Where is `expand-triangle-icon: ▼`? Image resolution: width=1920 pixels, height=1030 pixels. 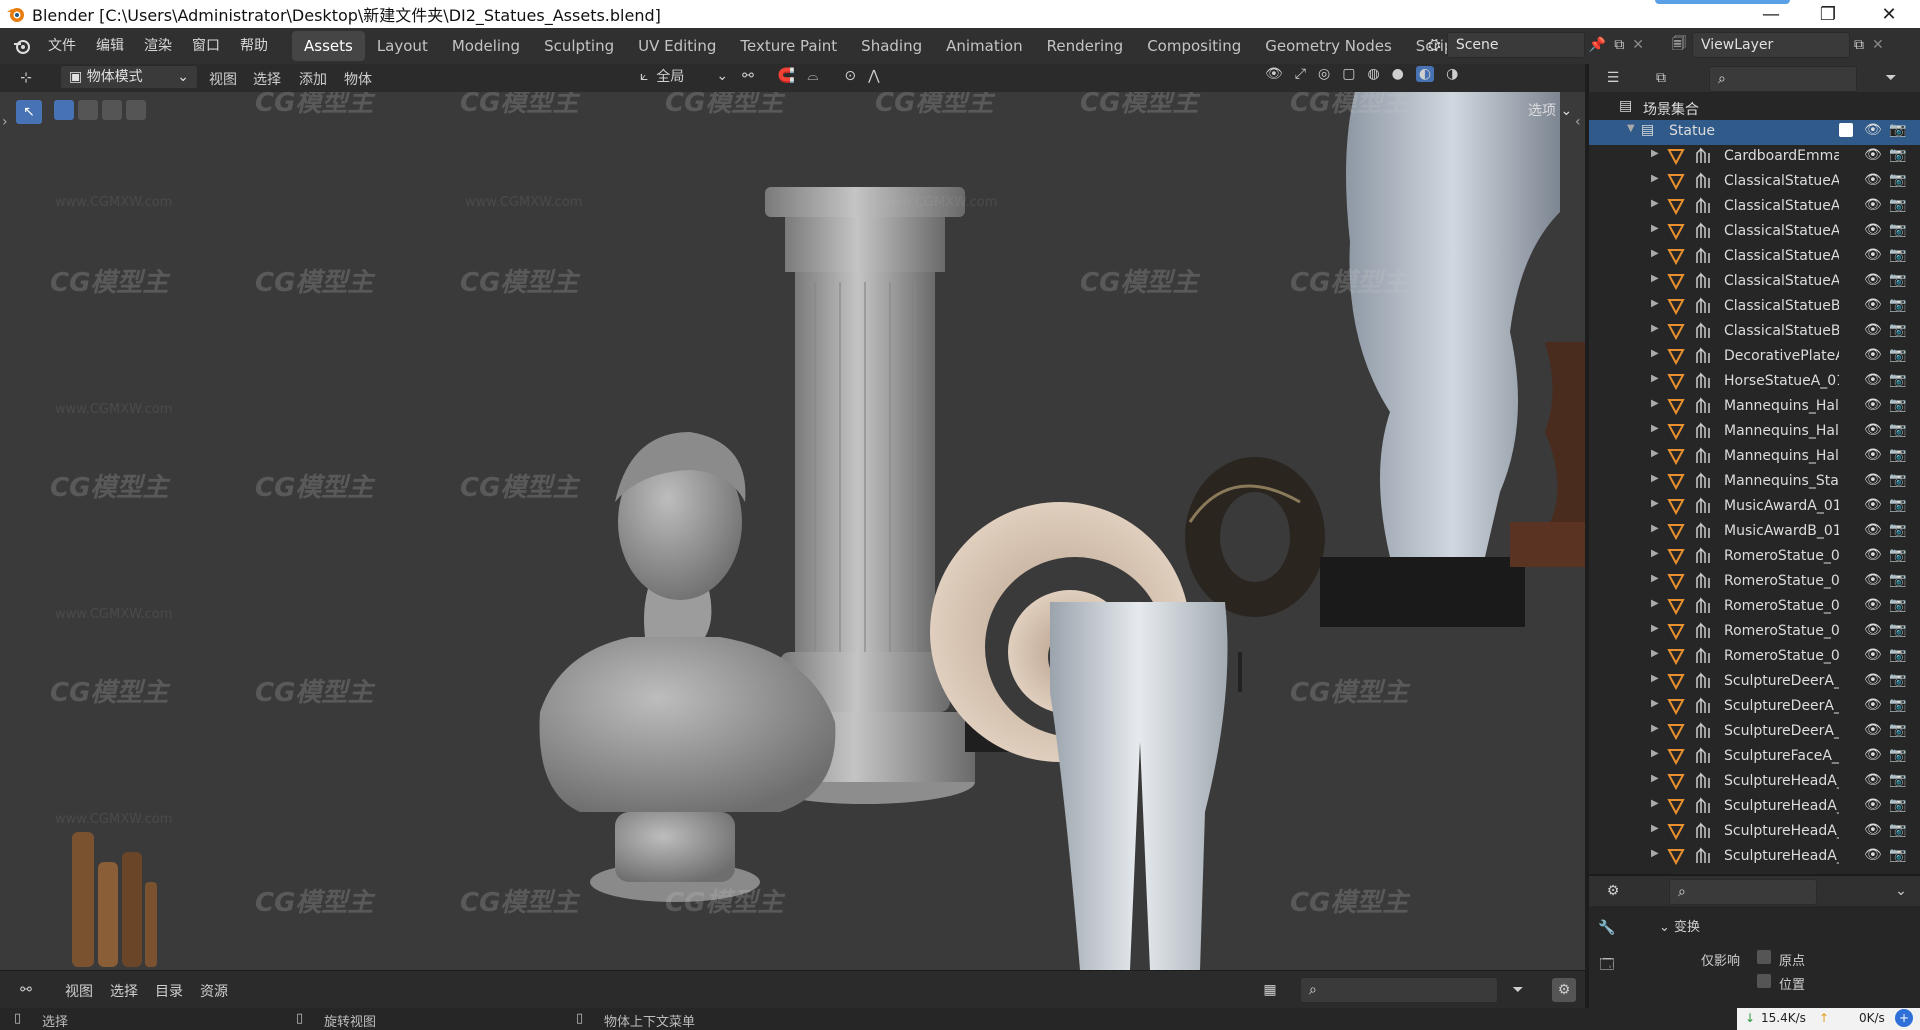 expand-triangle-icon: ▼ is located at coordinates (1631, 128).